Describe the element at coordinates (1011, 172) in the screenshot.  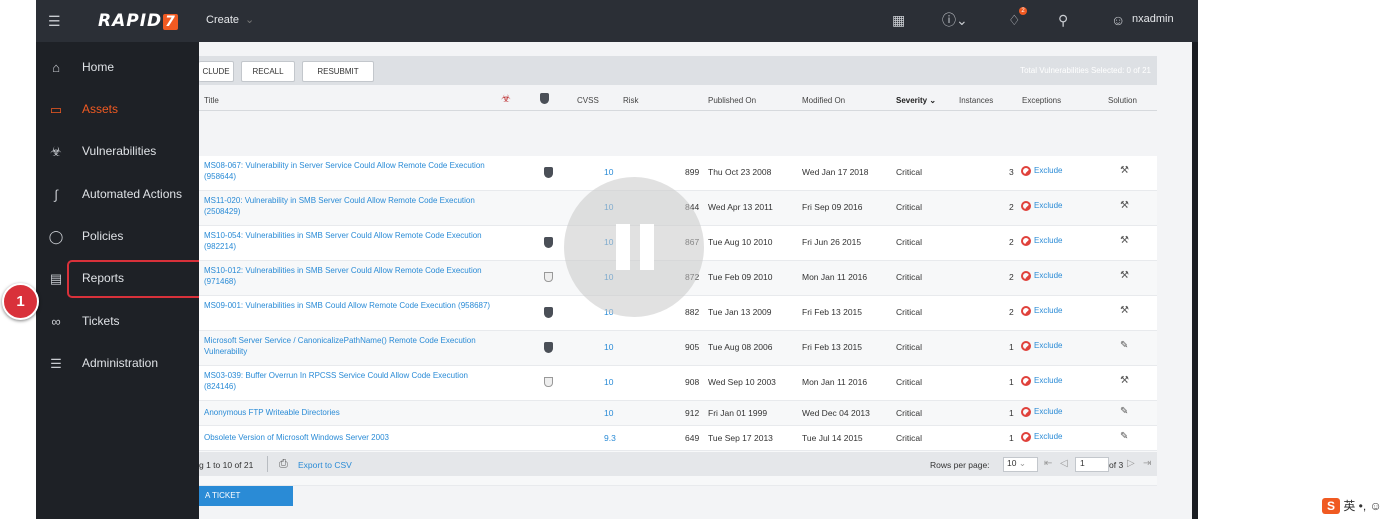
I see `instances-count: 3` at that location.